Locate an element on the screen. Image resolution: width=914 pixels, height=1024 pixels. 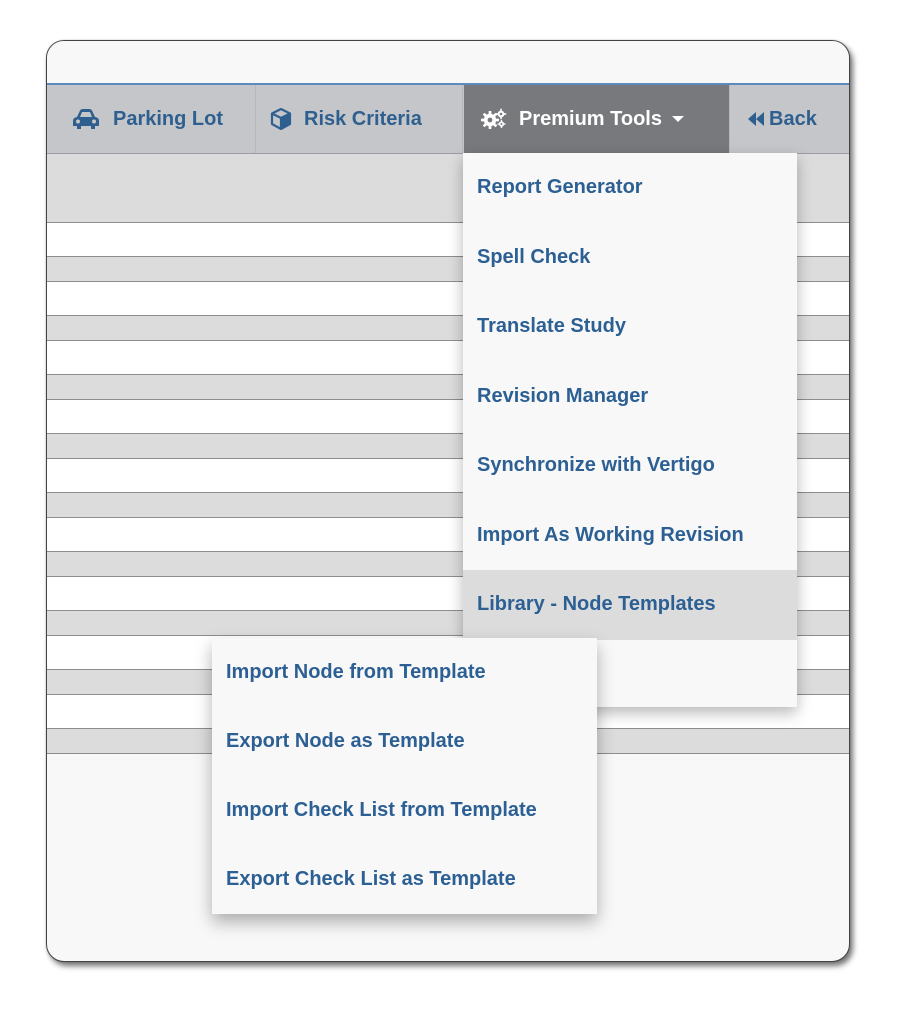
submenu-item-import-checklist-template: Import Check List from Template is located at coordinates (404, 810).